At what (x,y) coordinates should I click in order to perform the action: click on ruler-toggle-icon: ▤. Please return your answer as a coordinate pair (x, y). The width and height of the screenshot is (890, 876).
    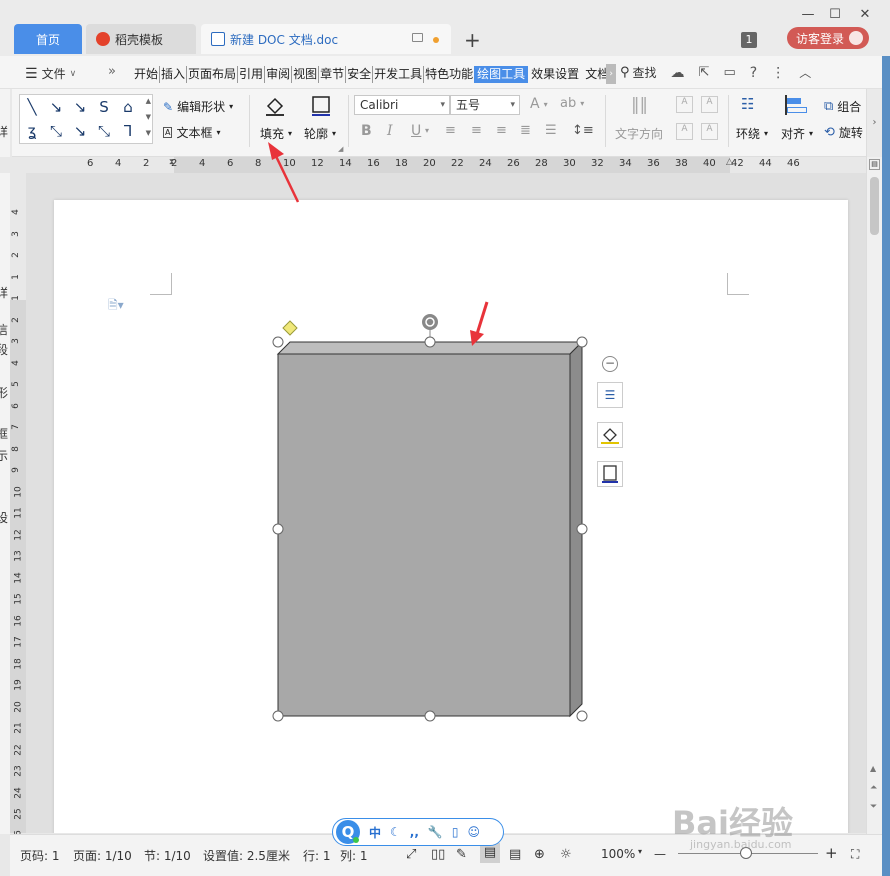
    Looking at the image, I should click on (874, 164).